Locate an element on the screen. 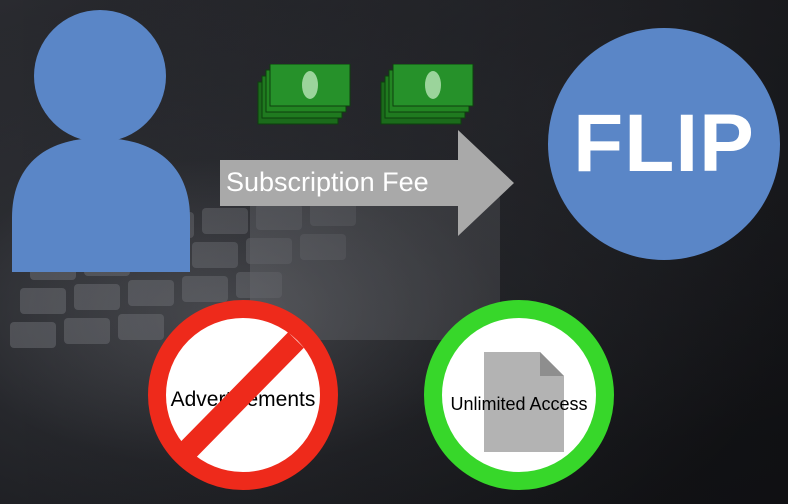  subscription-fee-label: Subscription Fee is located at coordinates (327, 182).